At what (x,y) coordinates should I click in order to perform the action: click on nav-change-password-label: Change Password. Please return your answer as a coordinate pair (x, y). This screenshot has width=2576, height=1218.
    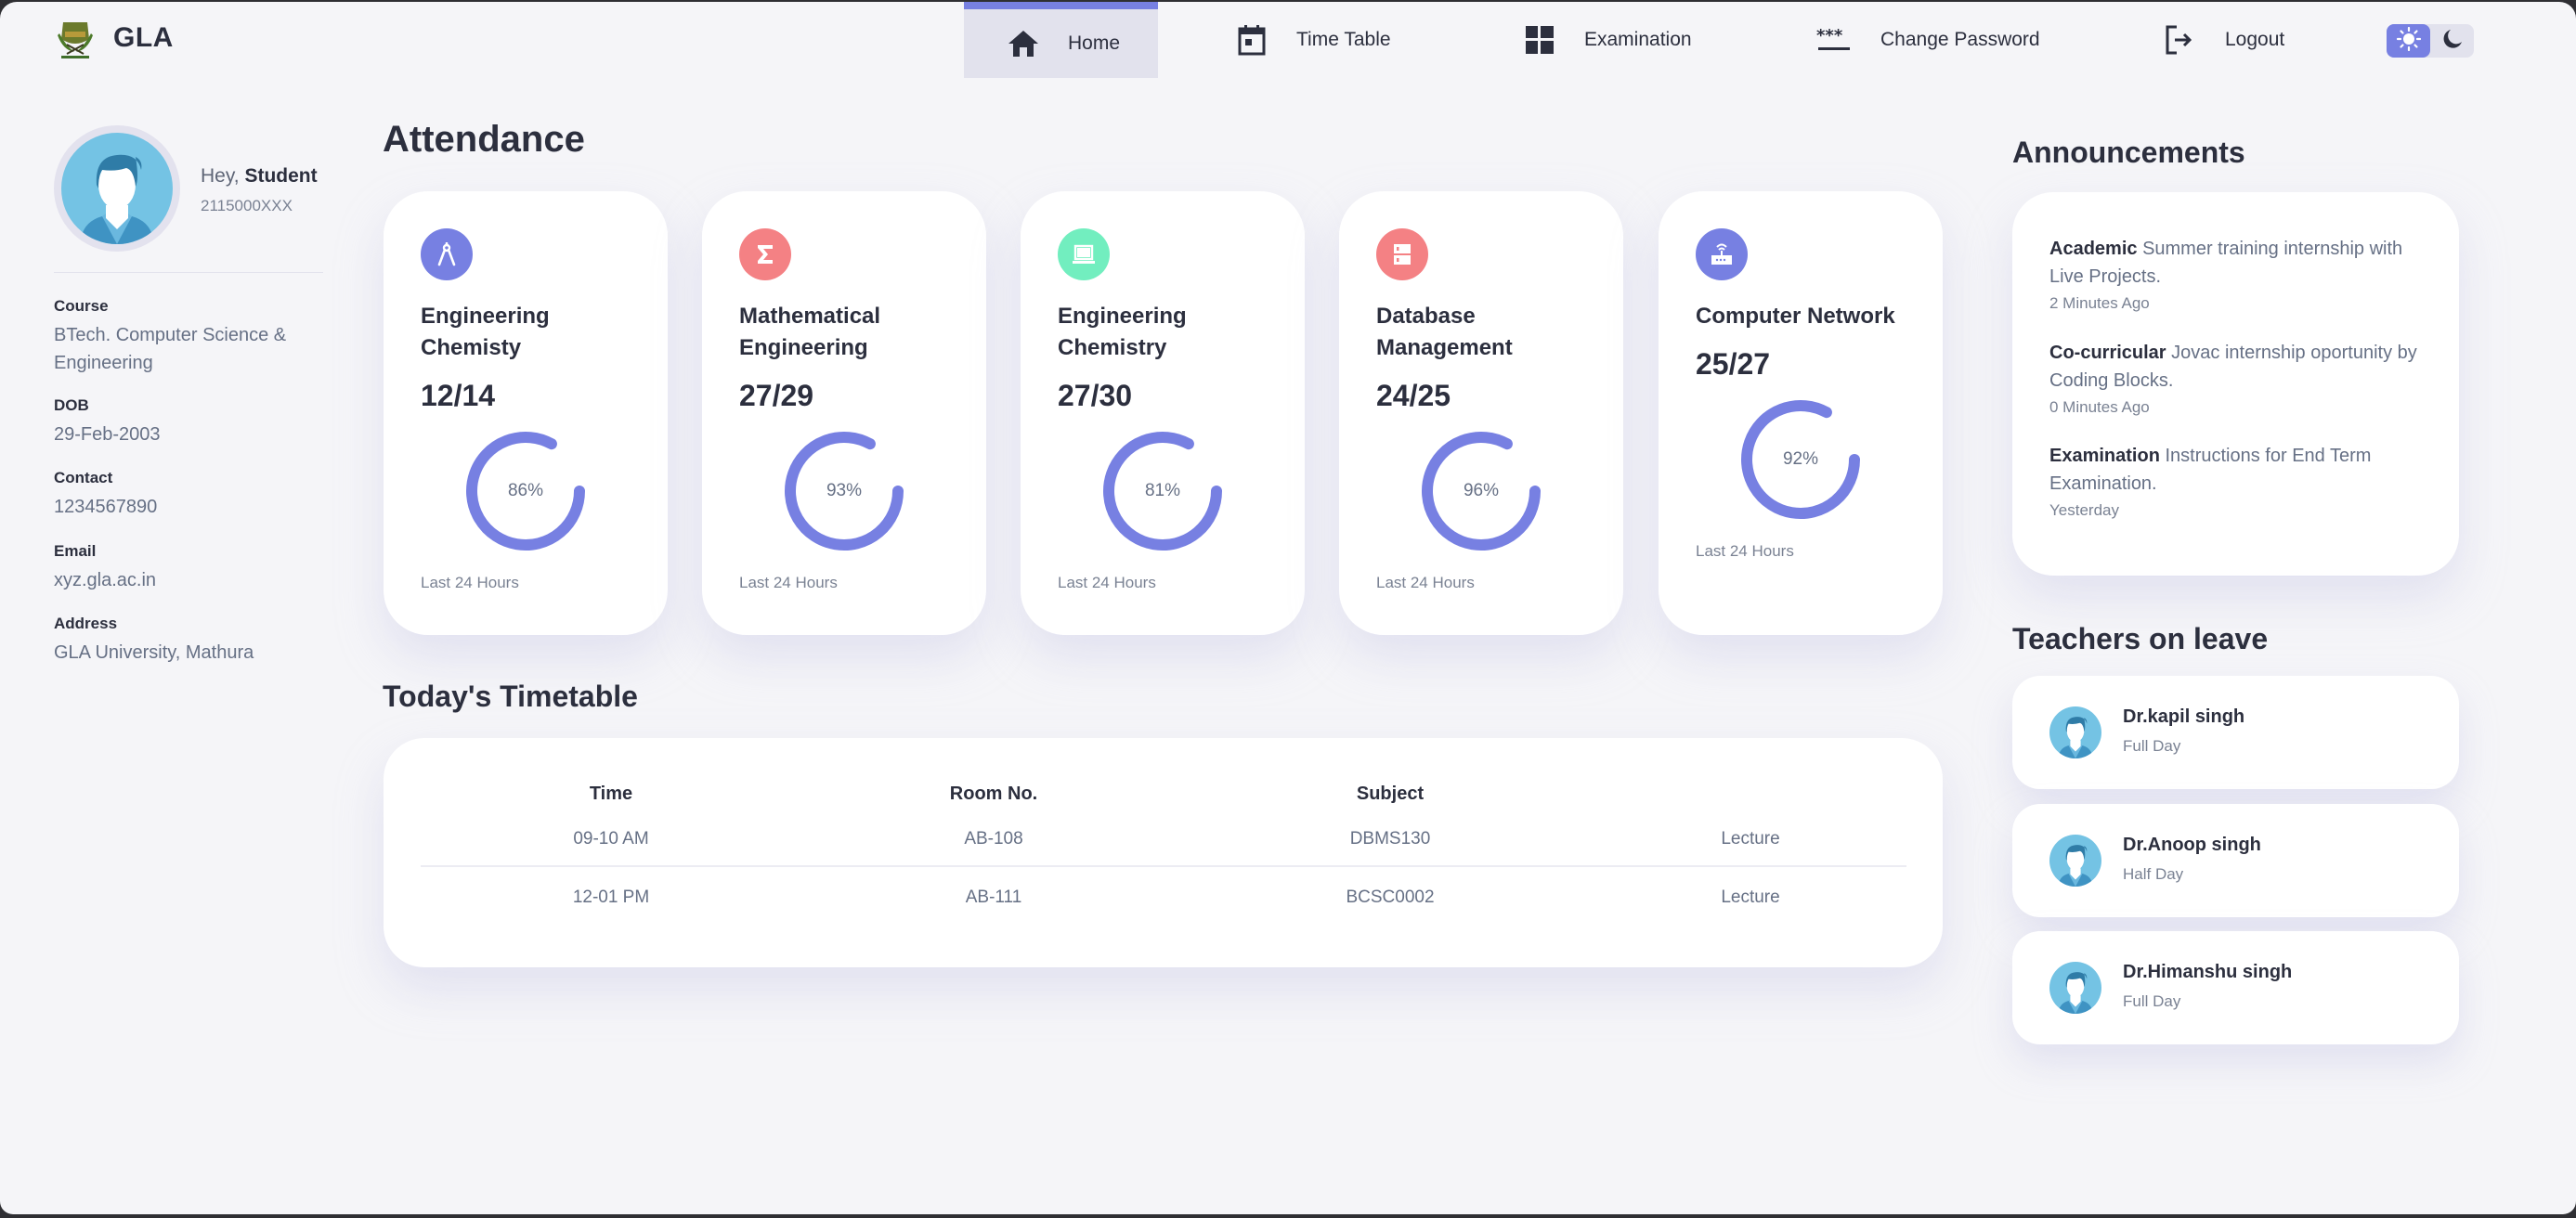
    Looking at the image, I should click on (1960, 39).